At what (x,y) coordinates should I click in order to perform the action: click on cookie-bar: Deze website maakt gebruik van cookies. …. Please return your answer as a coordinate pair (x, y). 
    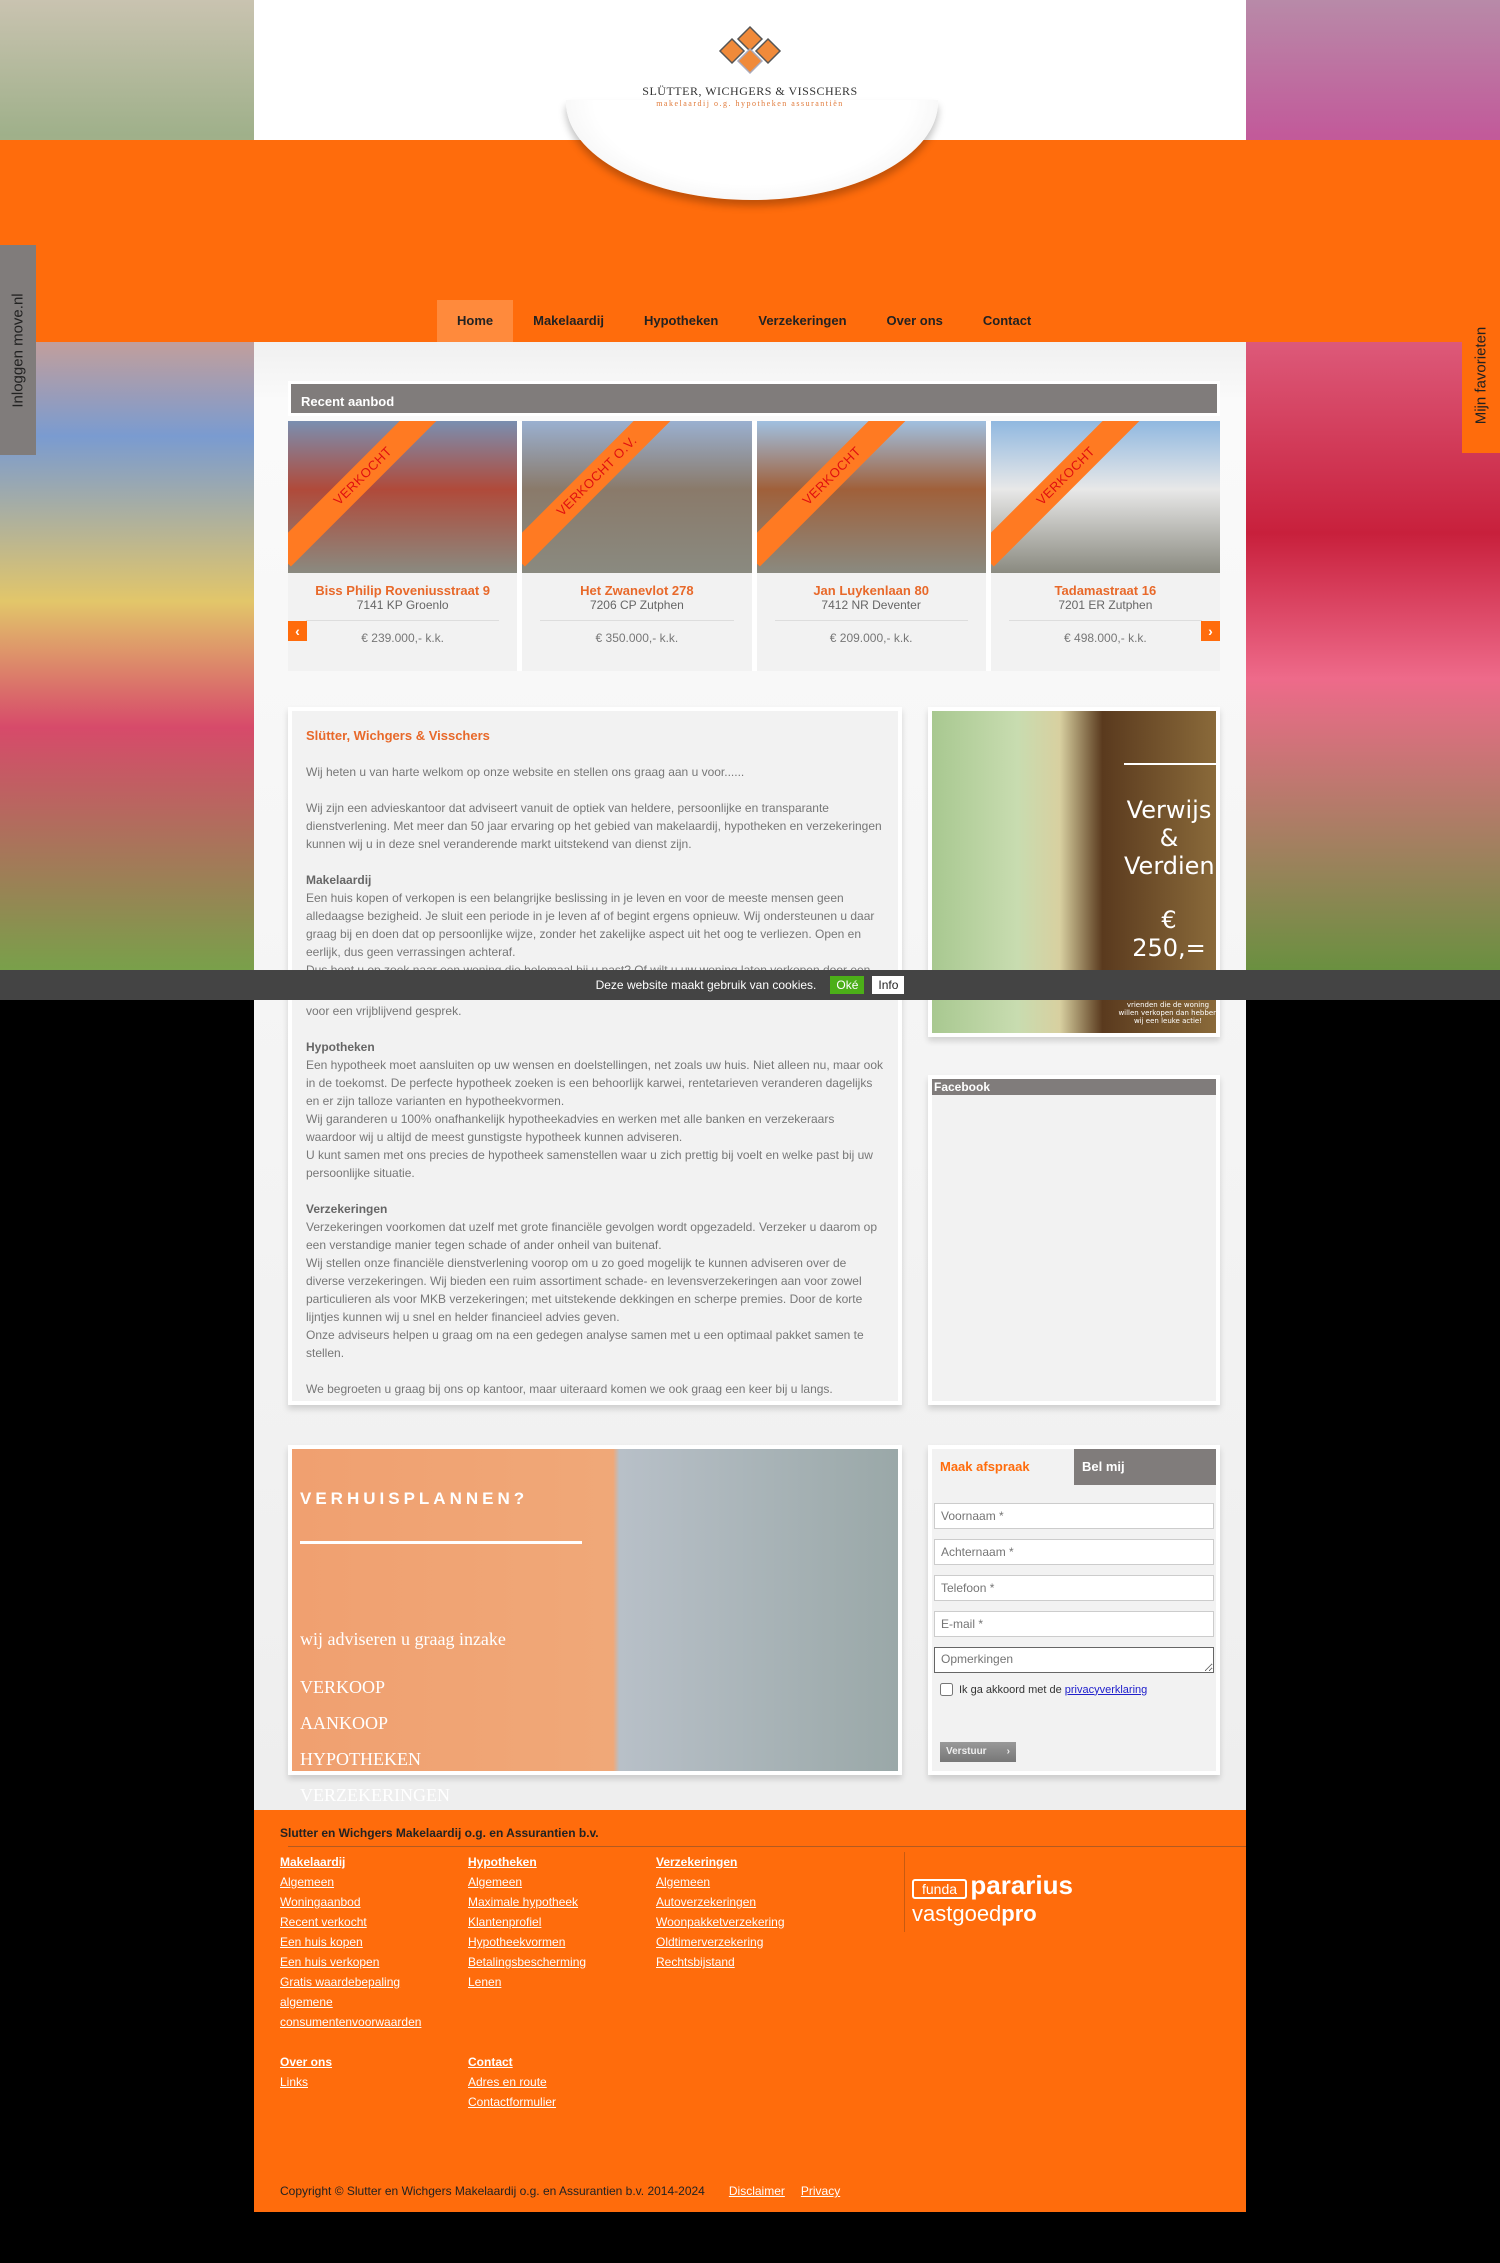
    Looking at the image, I should click on (750, 985).